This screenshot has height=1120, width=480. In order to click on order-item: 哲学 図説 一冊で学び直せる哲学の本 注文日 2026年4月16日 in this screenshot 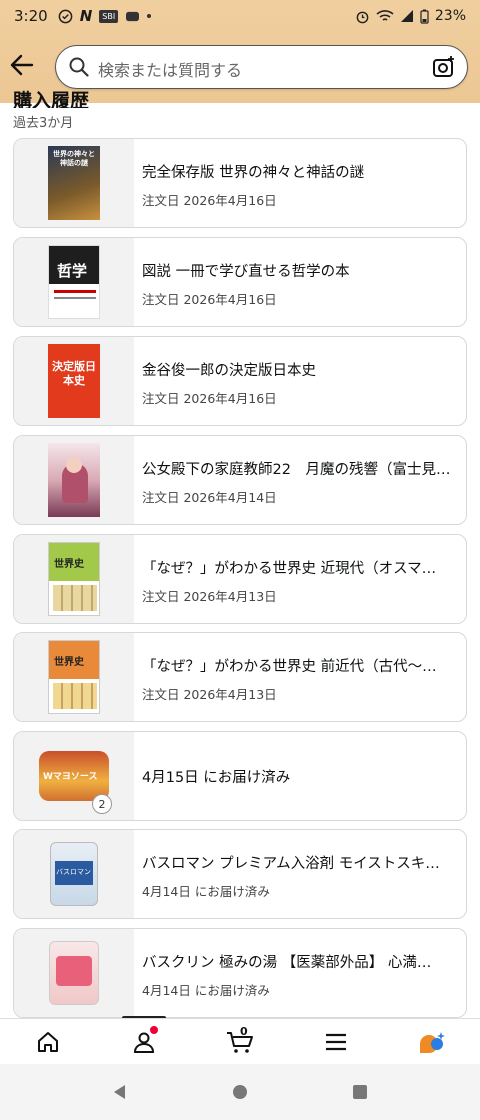, I will do `click(240, 282)`.